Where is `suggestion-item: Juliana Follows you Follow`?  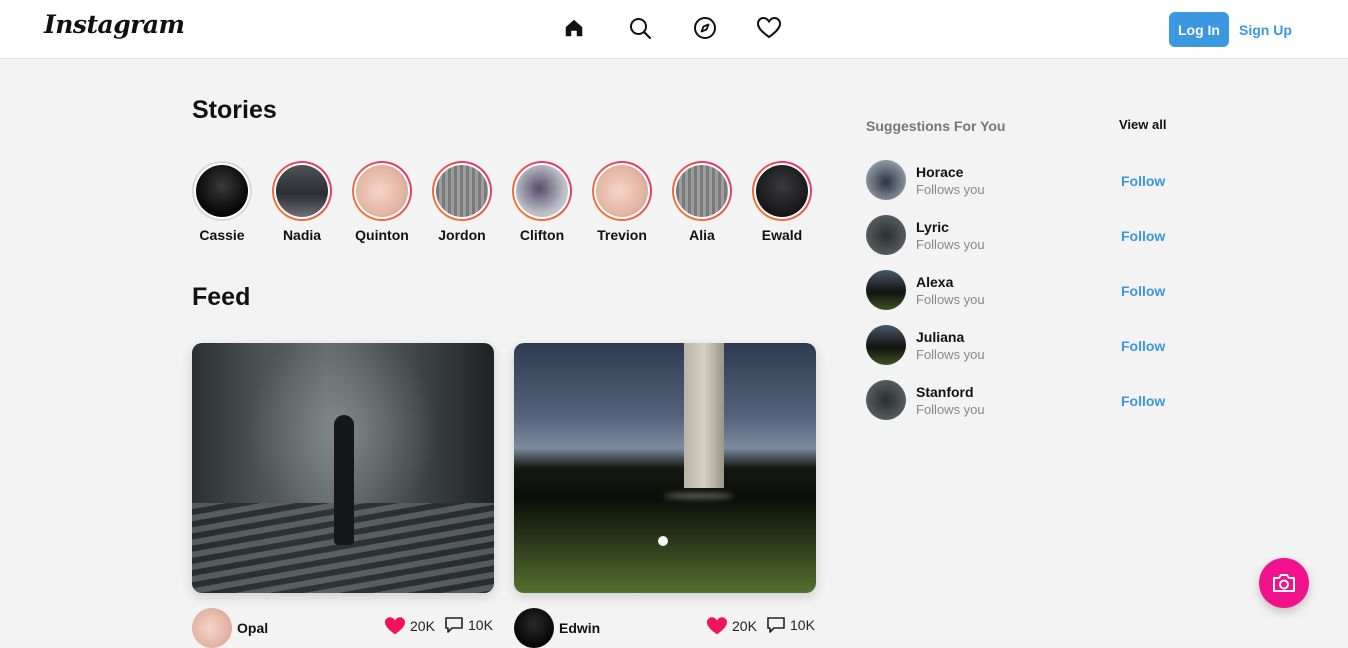 suggestion-item: Juliana Follows you Follow is located at coordinates (1016, 345).